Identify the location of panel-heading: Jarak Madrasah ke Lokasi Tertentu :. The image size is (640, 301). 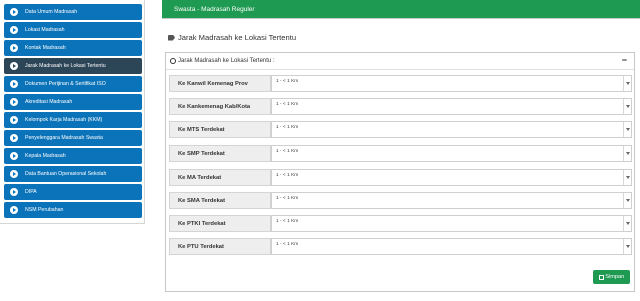
(226, 61).